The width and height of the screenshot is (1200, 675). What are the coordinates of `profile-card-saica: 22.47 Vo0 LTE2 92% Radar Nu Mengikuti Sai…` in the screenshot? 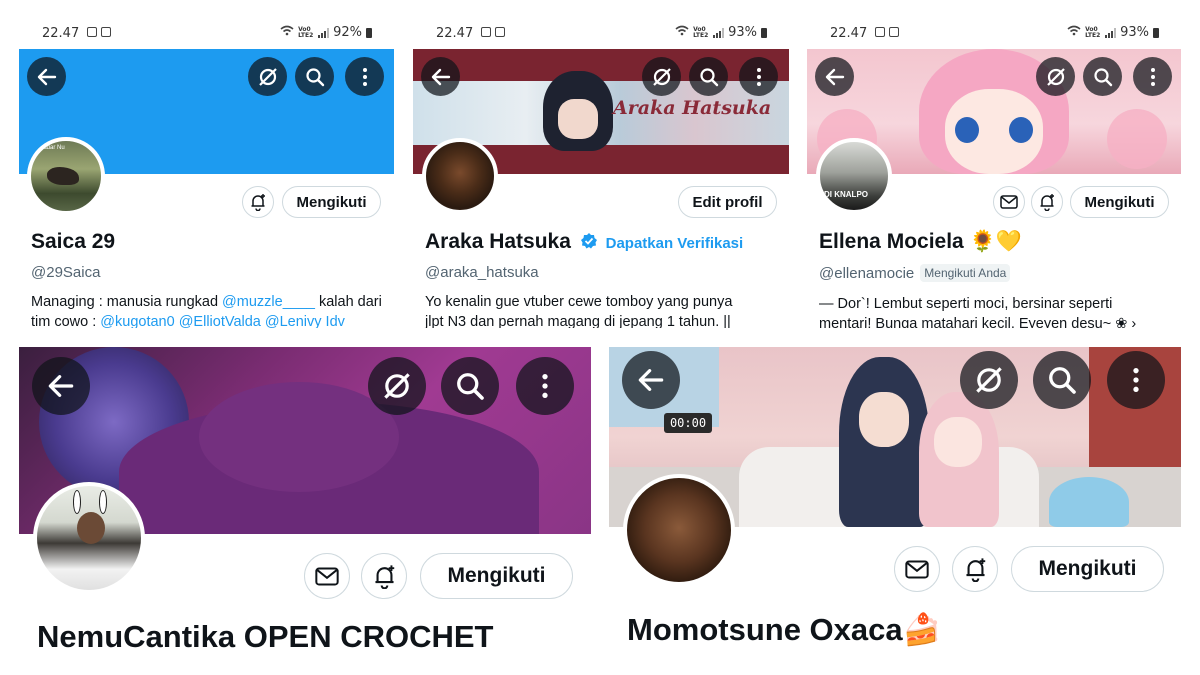 It's located at (206, 173).